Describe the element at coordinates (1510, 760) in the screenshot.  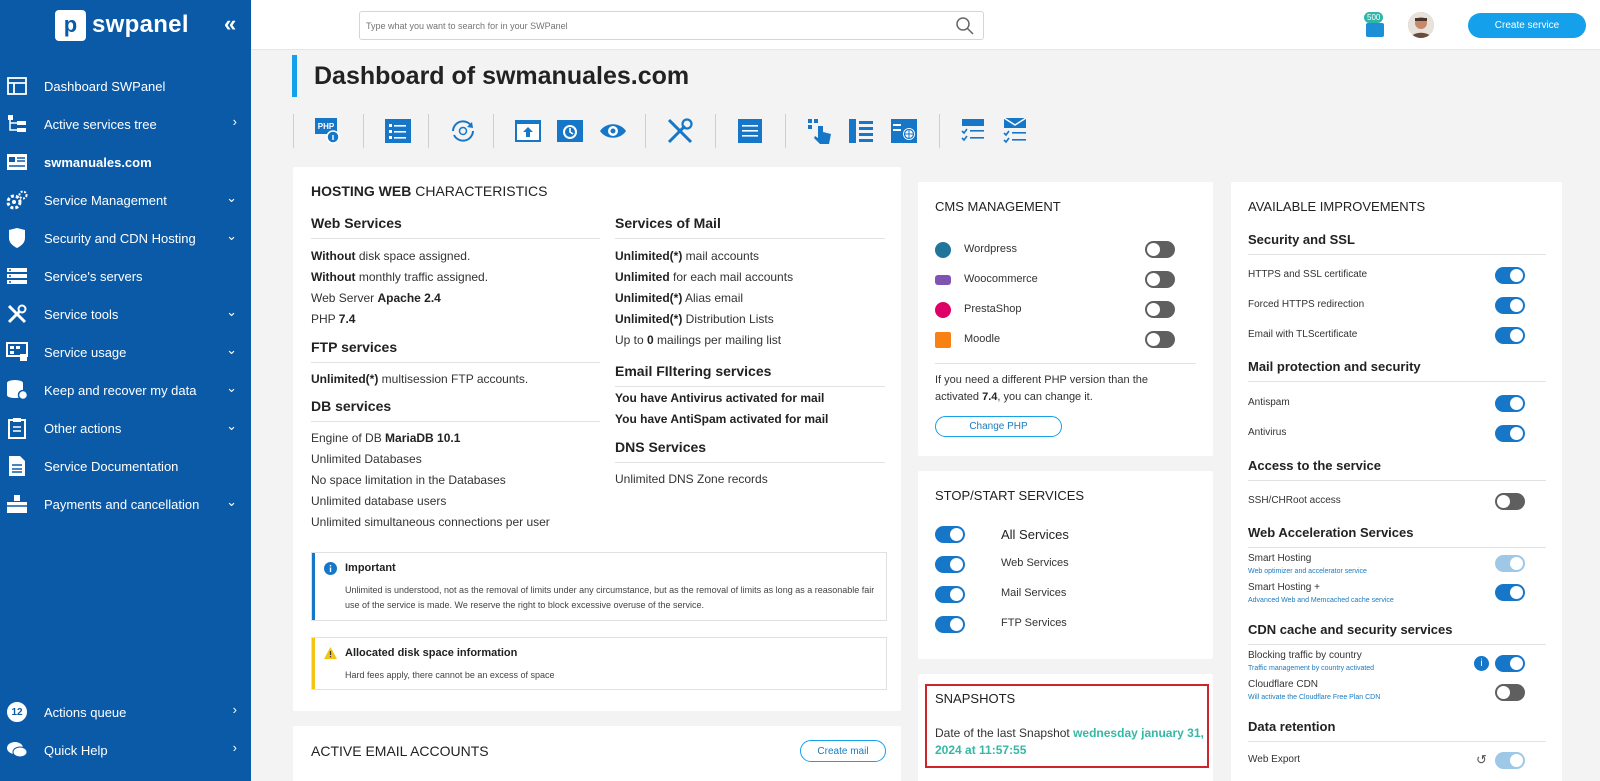
I see `web-export-toggle` at that location.